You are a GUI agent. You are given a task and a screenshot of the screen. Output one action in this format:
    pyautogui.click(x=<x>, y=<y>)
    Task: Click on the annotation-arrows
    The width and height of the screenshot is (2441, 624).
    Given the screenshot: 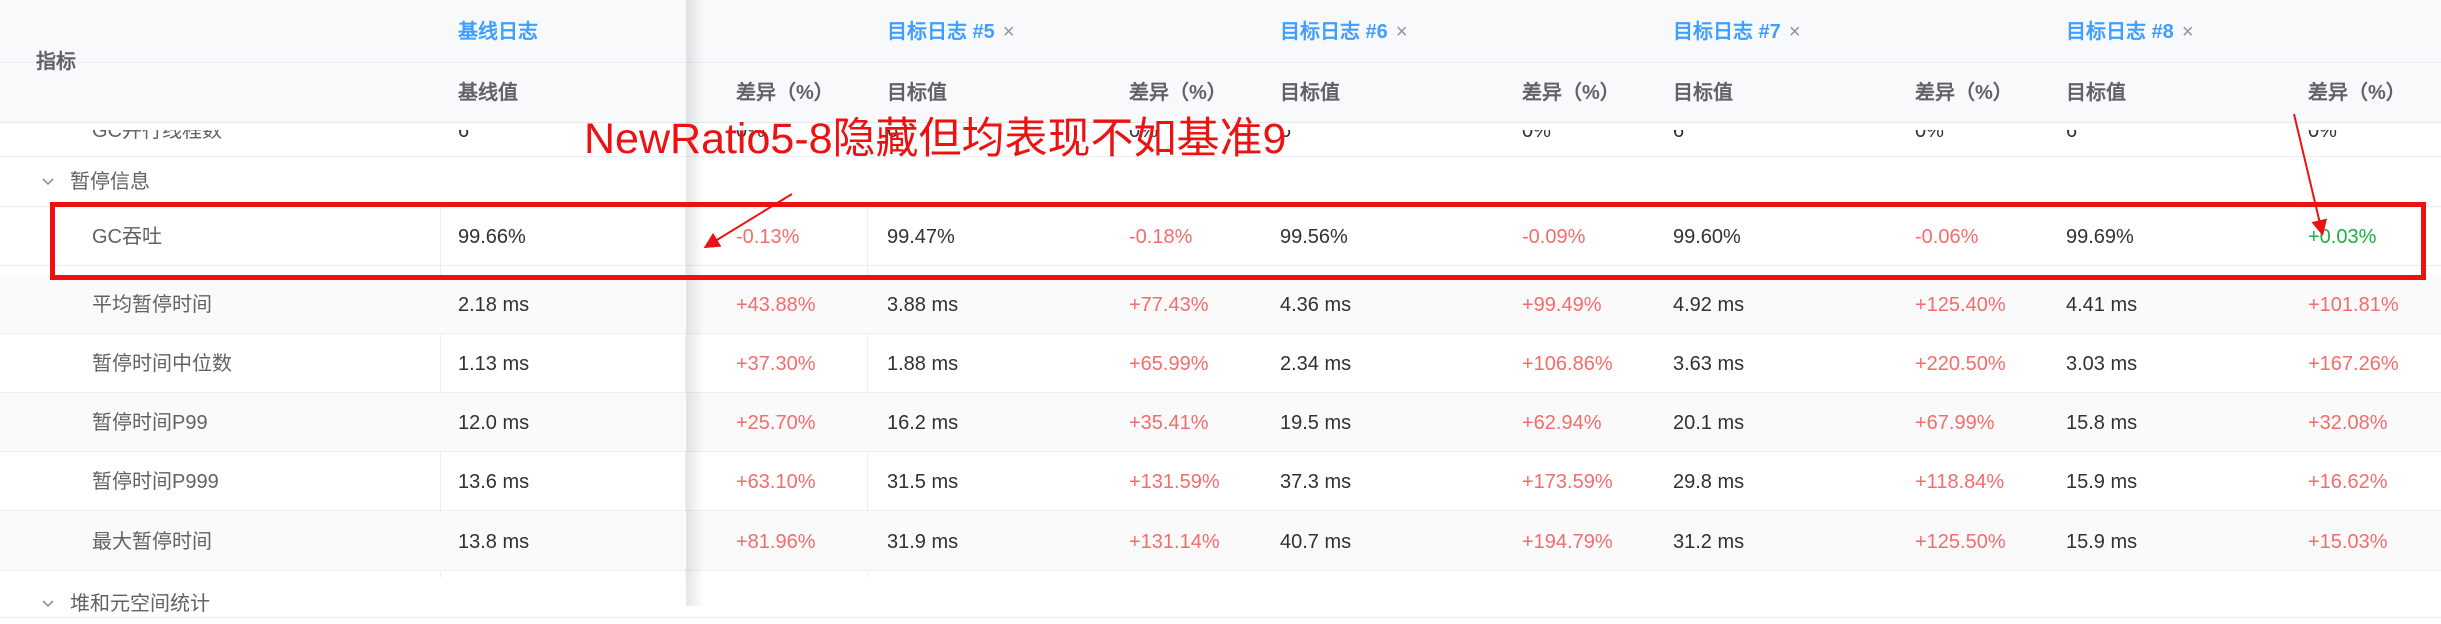 What is the action you would take?
    pyautogui.click(x=1515, y=181)
    